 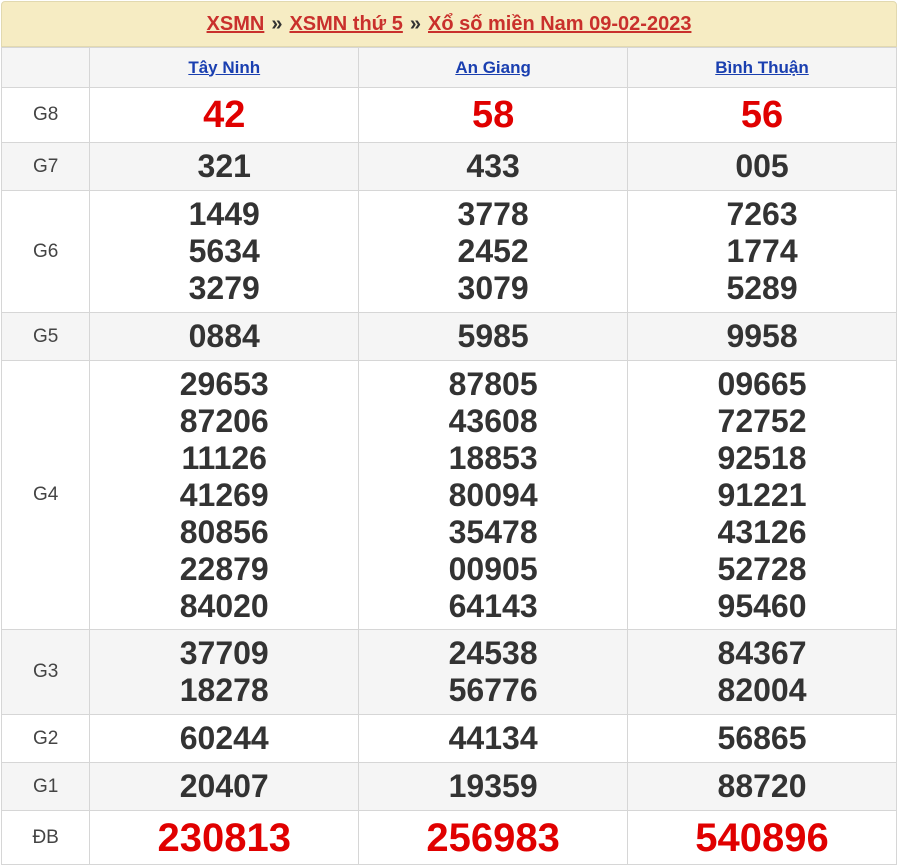 I want to click on prize-label-g4: G4, so click(x=45, y=495).